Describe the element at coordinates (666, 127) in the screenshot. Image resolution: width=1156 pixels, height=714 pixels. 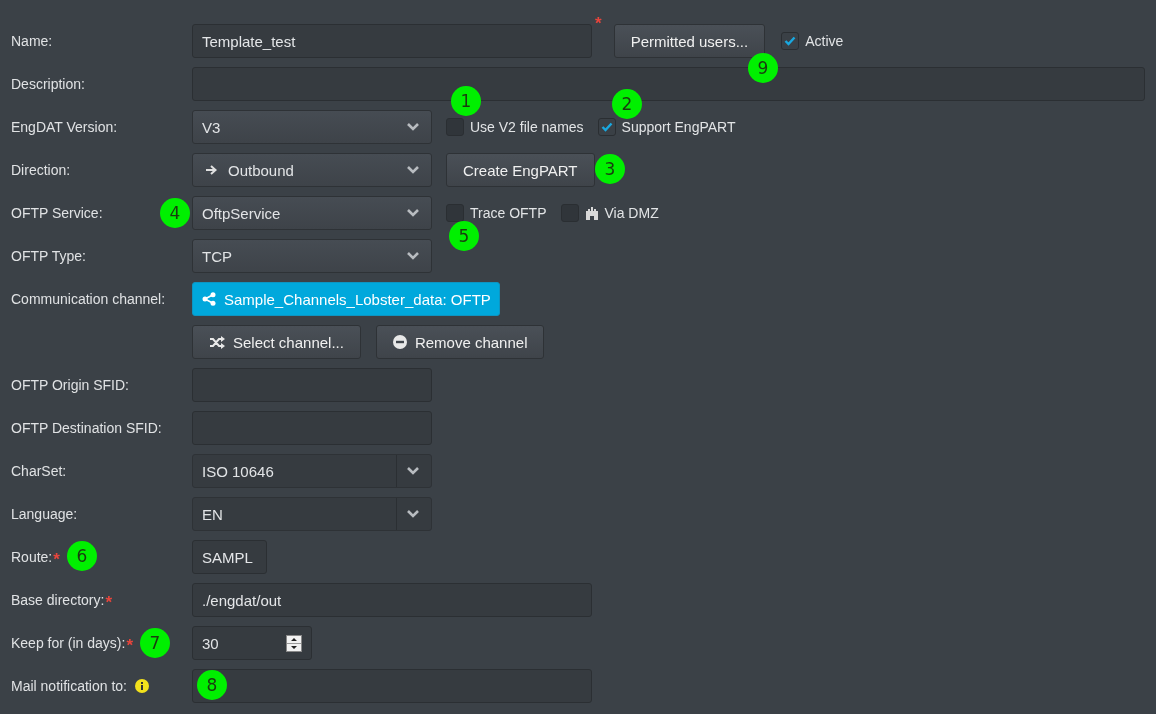
I see `checkbox: Support EngPART` at that location.